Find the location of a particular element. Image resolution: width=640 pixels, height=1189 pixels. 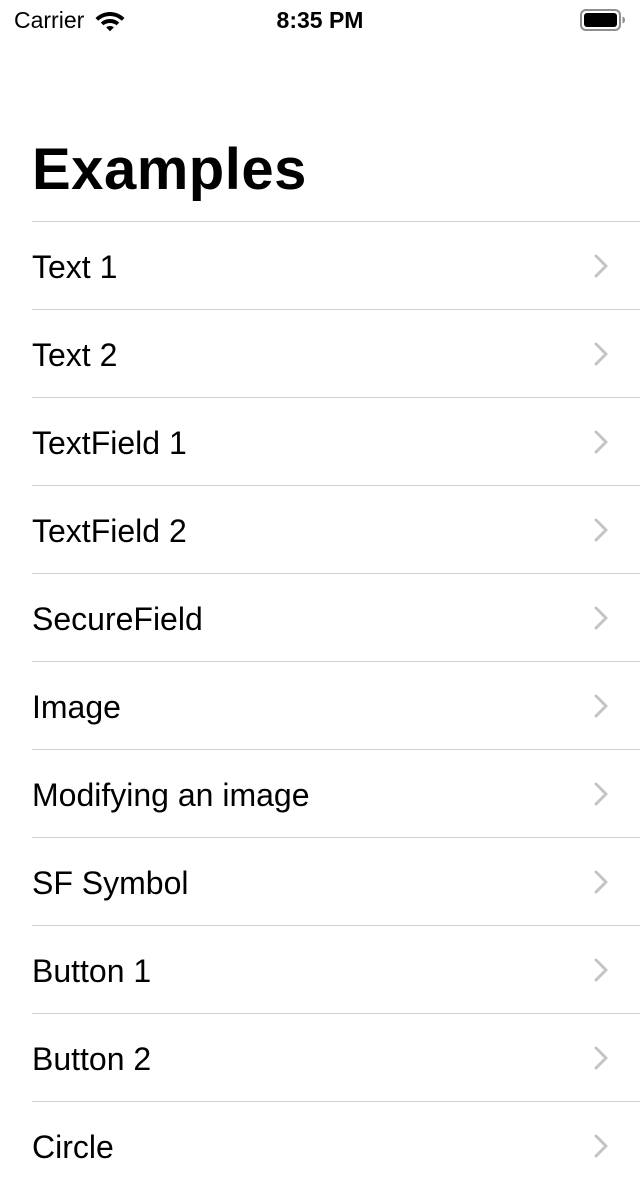

list-item-button-2: Button 2 is located at coordinates (336, 1057).